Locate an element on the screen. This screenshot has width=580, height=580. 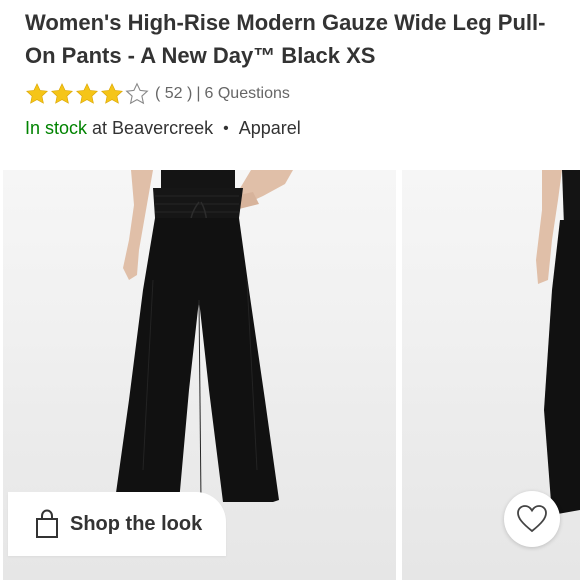
rating-row: ( 52 ) | 6 Questions is located at coordinates (157, 94).